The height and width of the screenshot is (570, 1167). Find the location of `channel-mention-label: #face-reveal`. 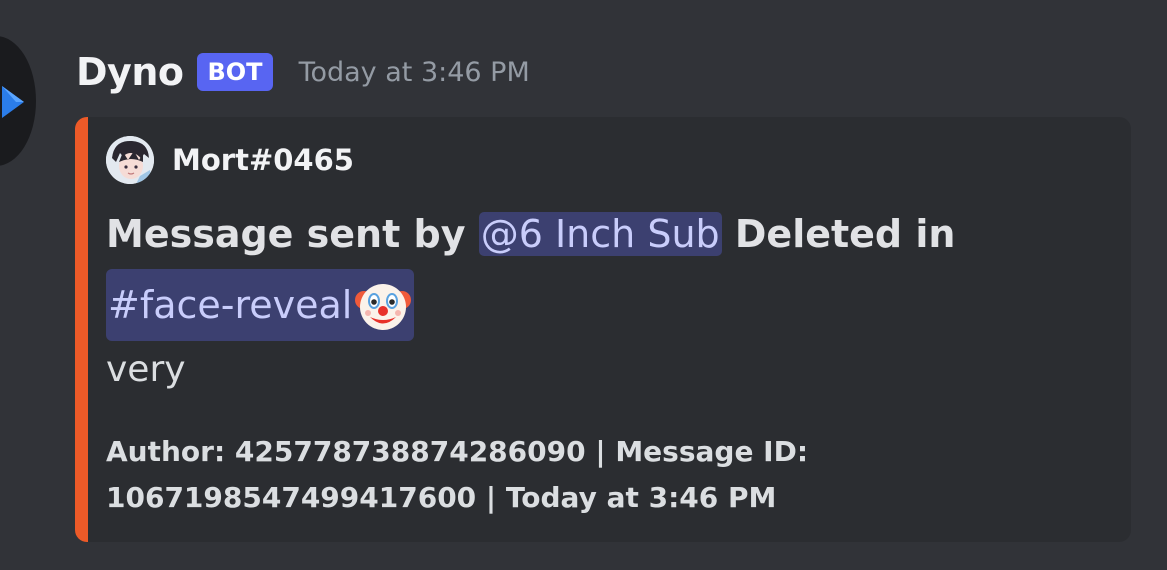

channel-mention-label: #face-reveal is located at coordinates (230, 305).